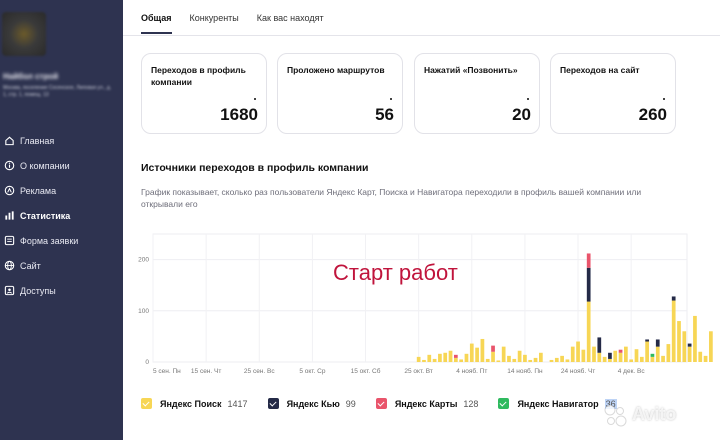 This screenshot has width=720, height=440. Describe the element at coordinates (198, 76) in the screenshot. I see `stat-card-label: Переходов в профиль компании` at that location.